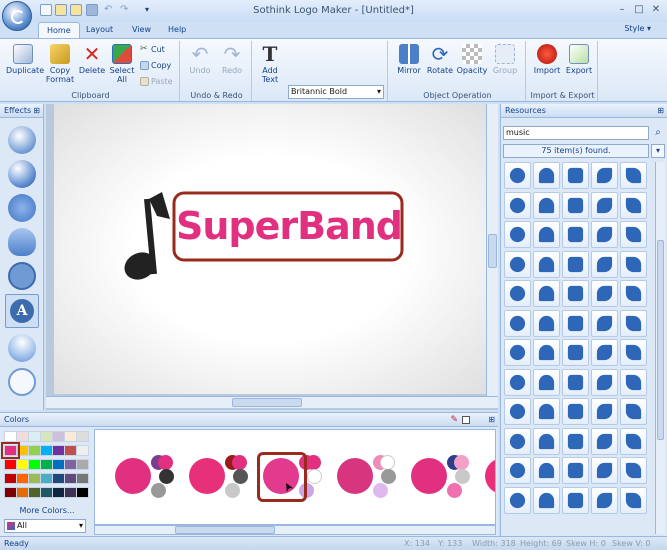  What do you see at coordinates (639, 10) in the screenshot?
I see `maximize-button: □` at bounding box center [639, 10].